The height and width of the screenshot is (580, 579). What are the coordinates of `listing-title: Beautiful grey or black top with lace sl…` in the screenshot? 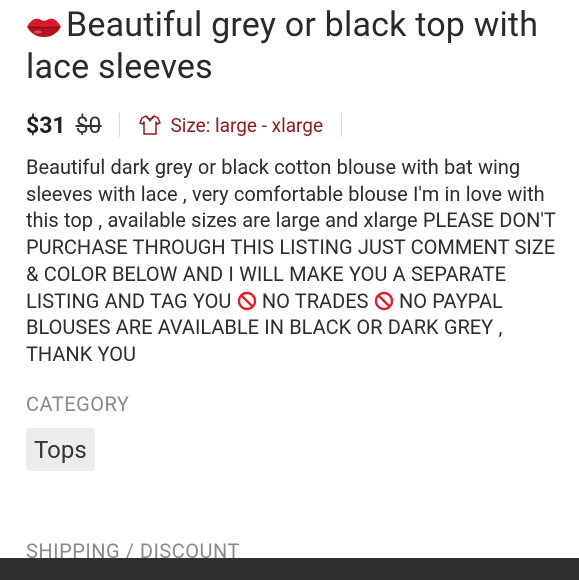 It's located at (293, 46).